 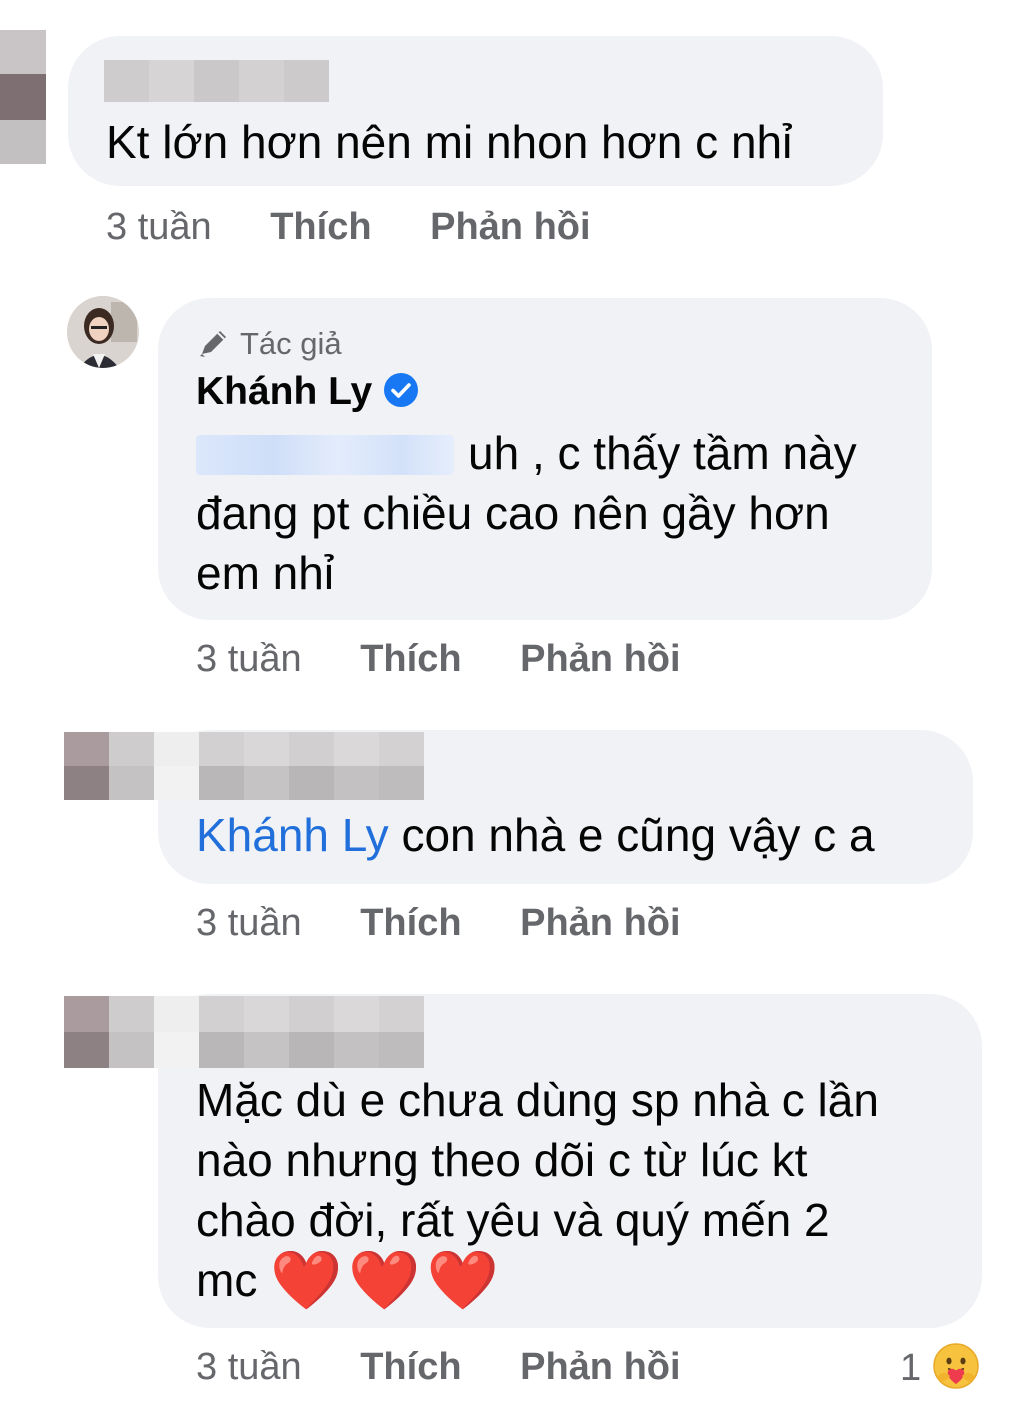 I want to click on comment-line-3: em nhỉ, so click(x=265, y=573).